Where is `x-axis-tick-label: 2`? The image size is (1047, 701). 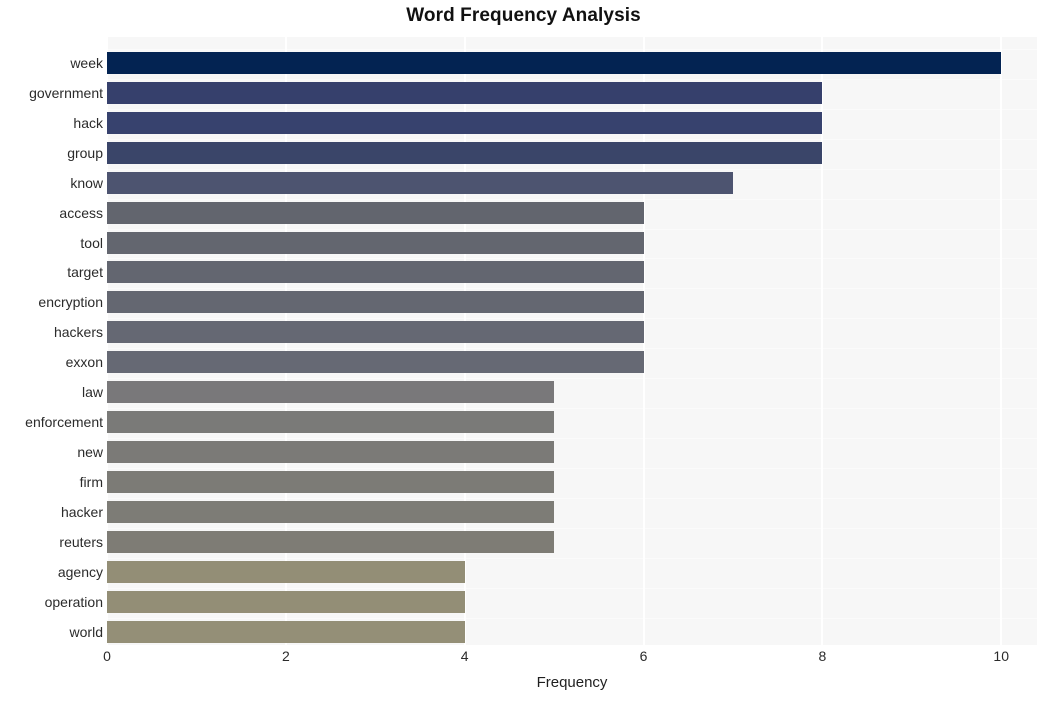
x-axis-tick-label: 2 is located at coordinates (285, 656).